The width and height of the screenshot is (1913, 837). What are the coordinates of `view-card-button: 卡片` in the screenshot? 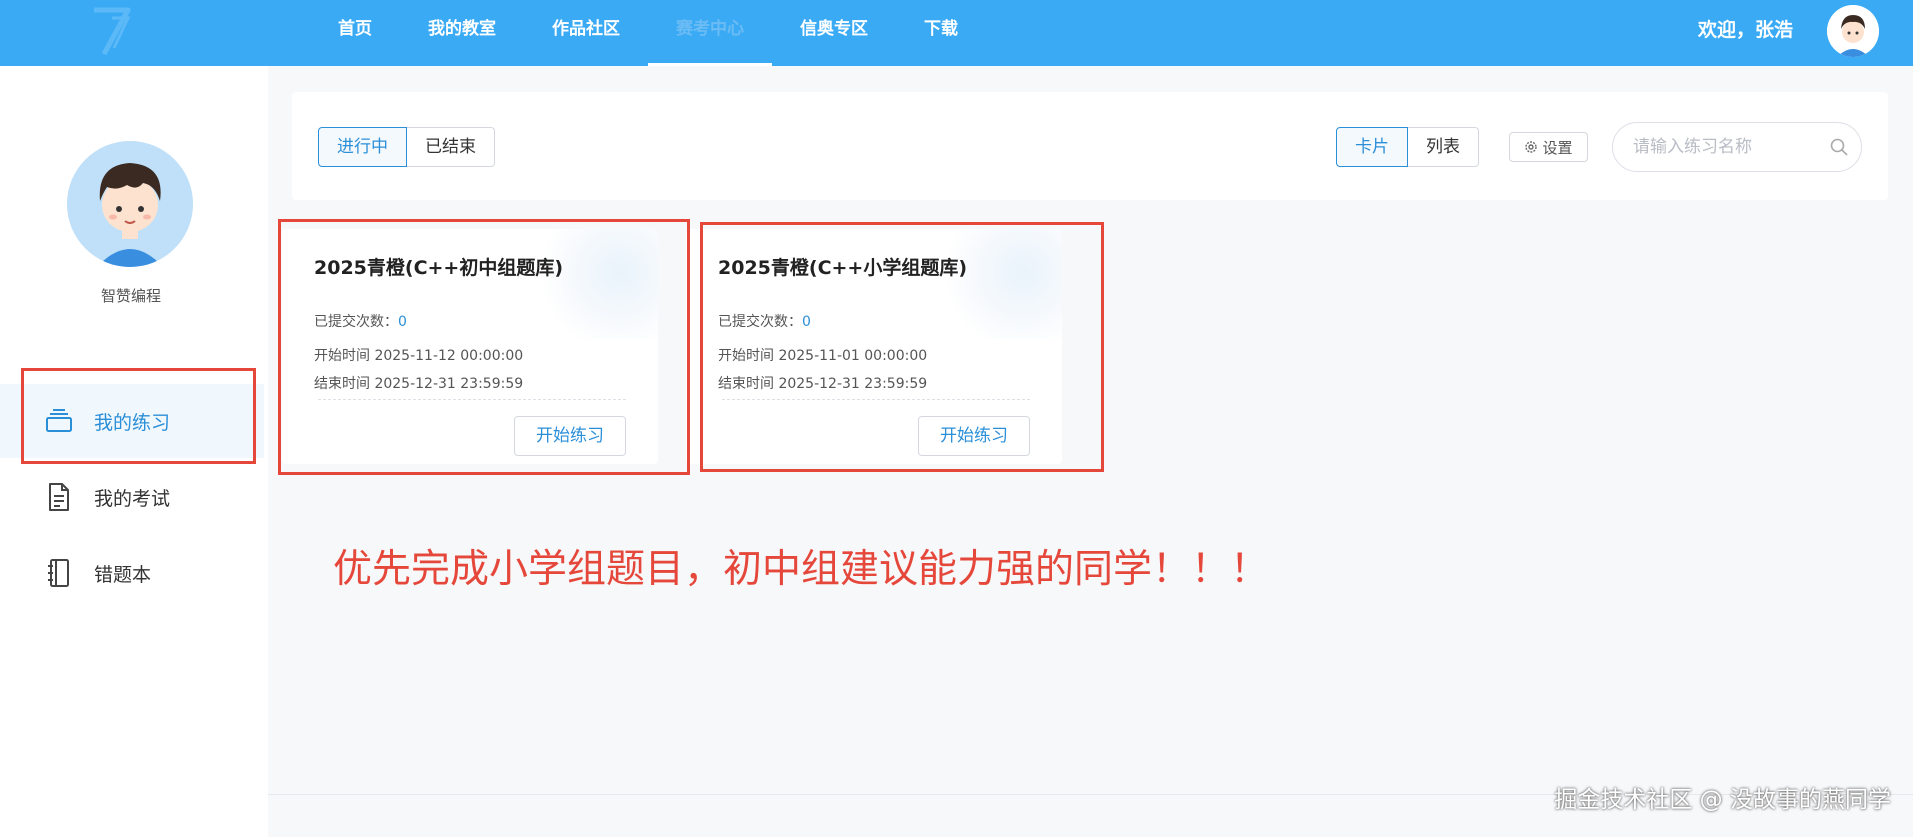 It's located at (1372, 147).